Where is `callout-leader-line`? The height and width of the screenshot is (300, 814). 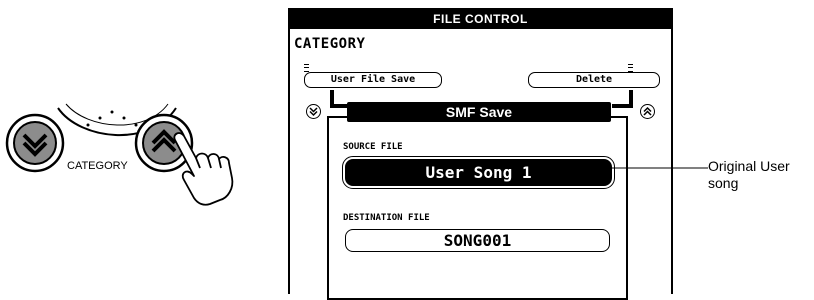
callout-leader-line is located at coordinates (653, 168).